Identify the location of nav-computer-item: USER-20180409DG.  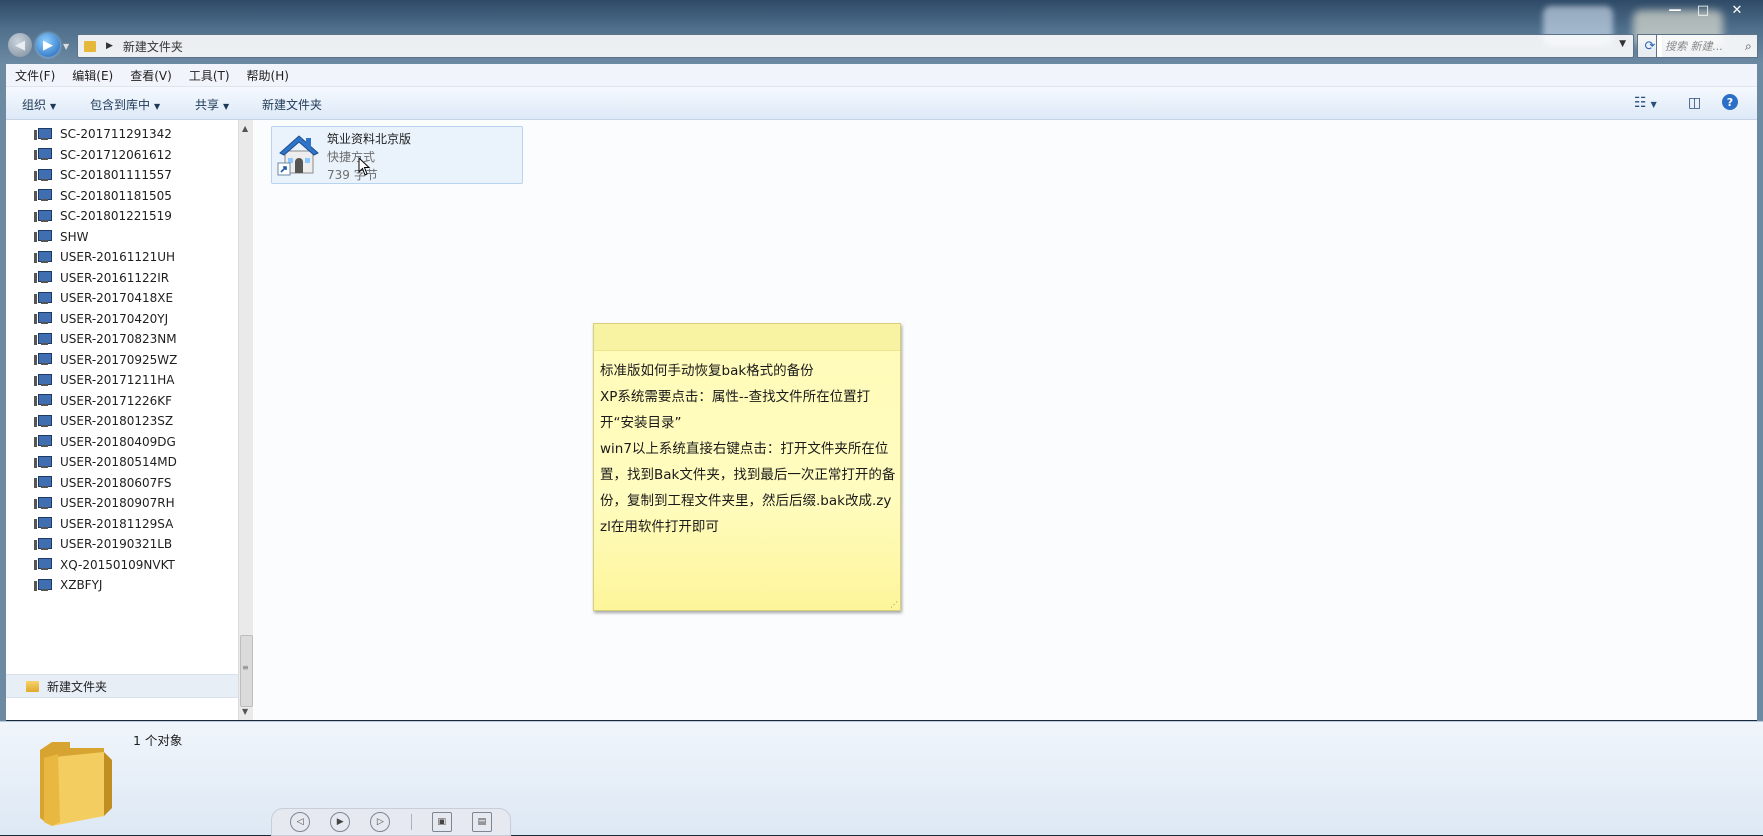
(91, 442).